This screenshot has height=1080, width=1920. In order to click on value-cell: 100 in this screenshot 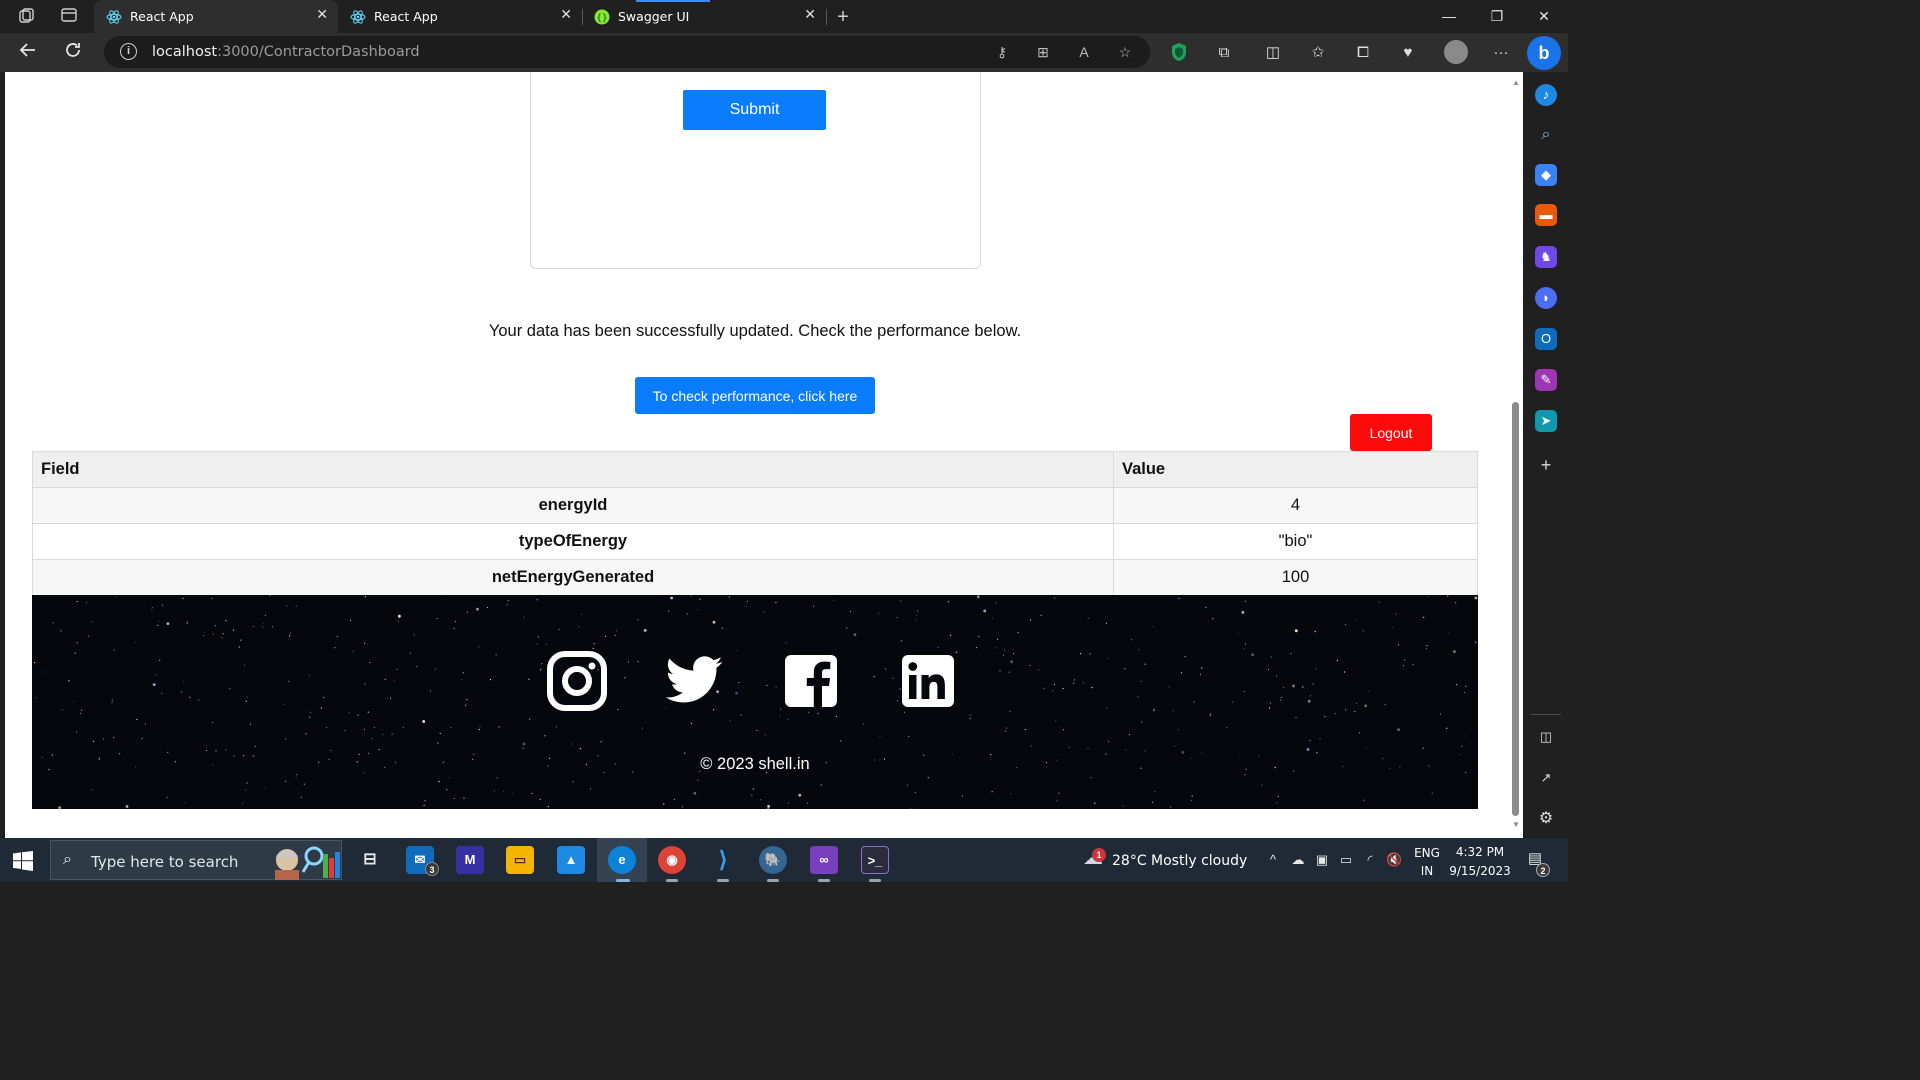, I will do `click(1295, 577)`.